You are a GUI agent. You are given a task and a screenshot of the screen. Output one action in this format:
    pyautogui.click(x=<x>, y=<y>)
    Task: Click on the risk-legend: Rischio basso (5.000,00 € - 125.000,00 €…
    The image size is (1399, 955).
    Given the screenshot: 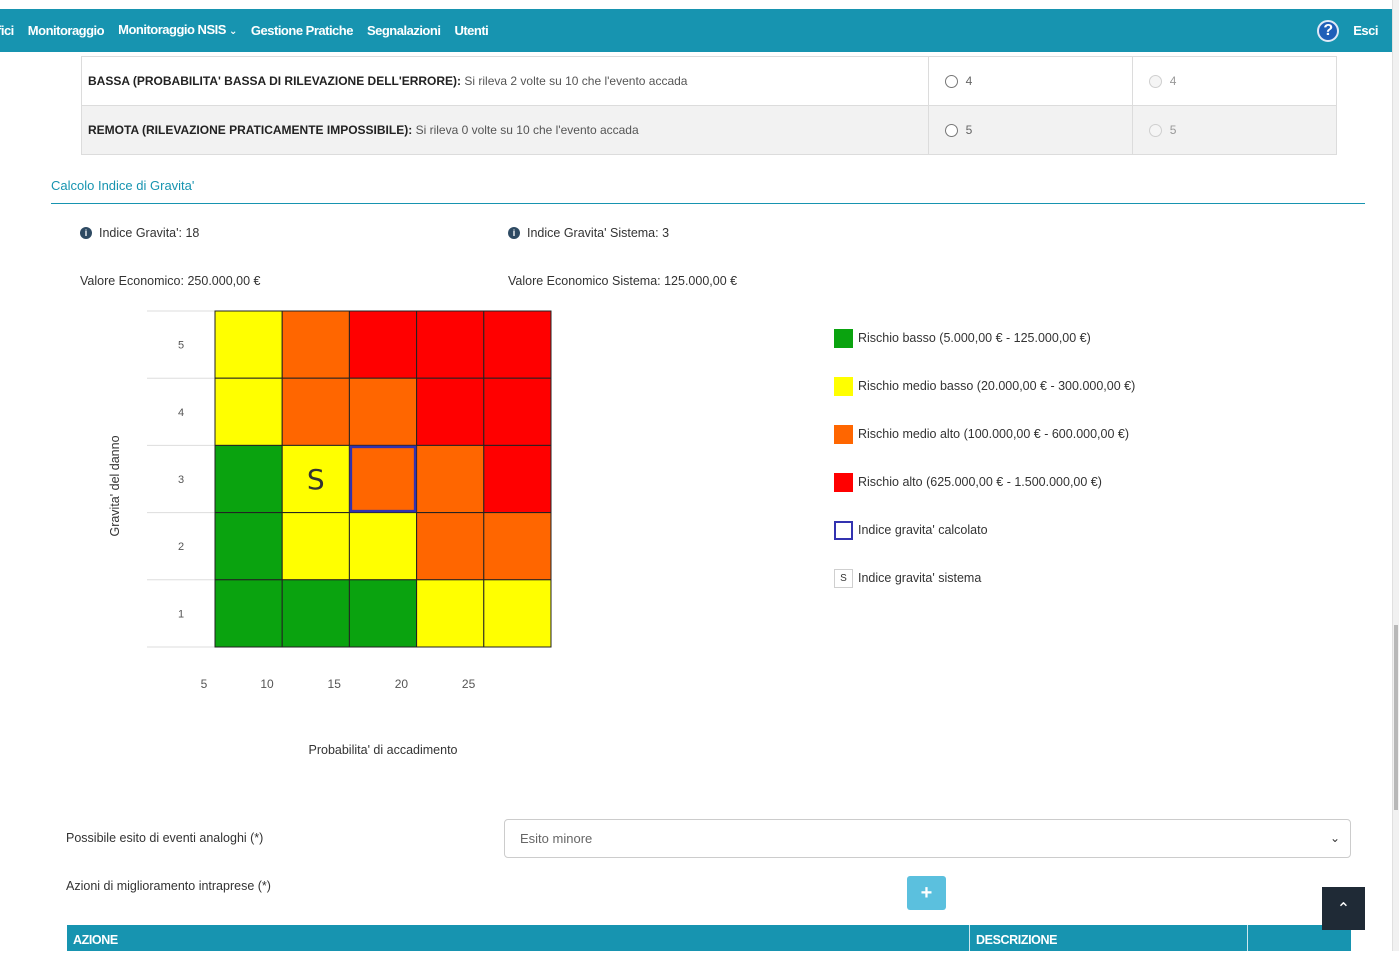 What is the action you would take?
    pyautogui.click(x=984, y=458)
    